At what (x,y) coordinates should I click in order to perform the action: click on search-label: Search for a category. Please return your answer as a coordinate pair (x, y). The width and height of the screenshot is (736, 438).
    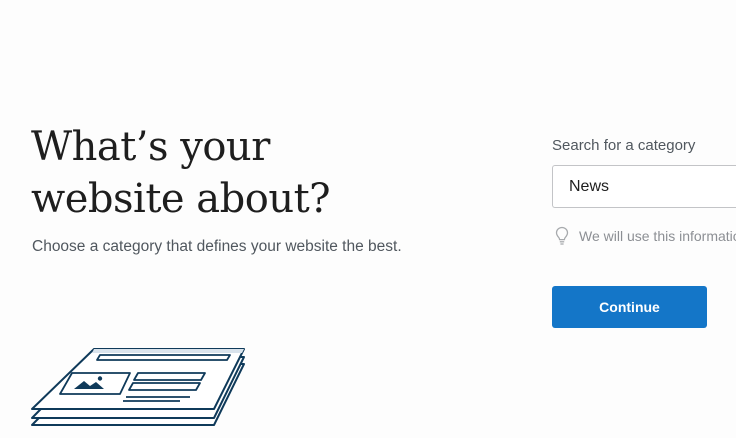
    Looking at the image, I should click on (624, 145).